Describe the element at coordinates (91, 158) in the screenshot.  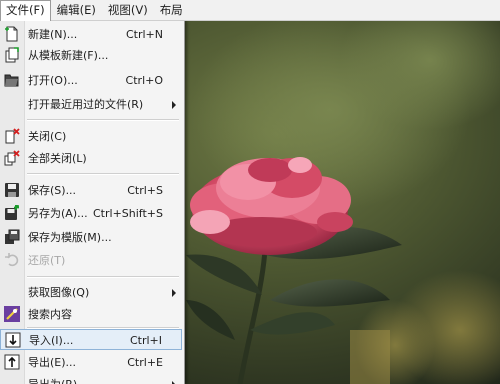
I see `menu-item-close-all: 全部关闭(L)` at that location.